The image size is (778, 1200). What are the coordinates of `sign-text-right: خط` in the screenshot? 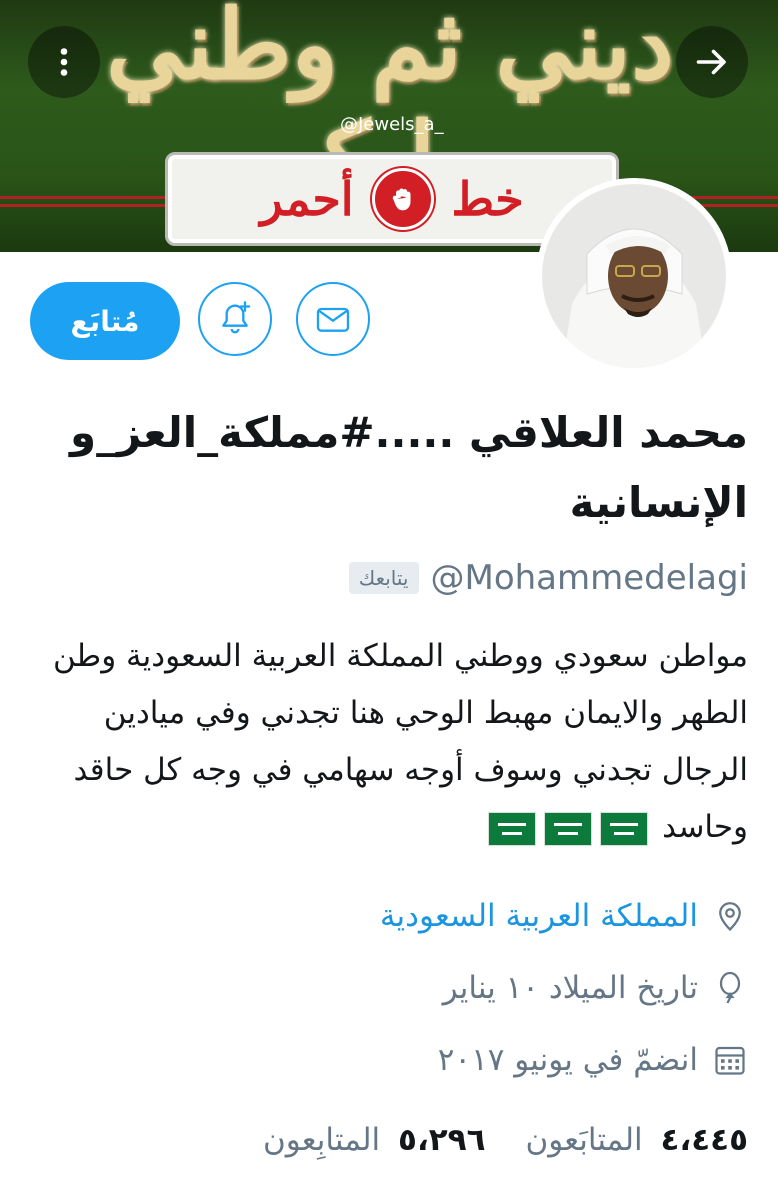 It's located at (487, 199).